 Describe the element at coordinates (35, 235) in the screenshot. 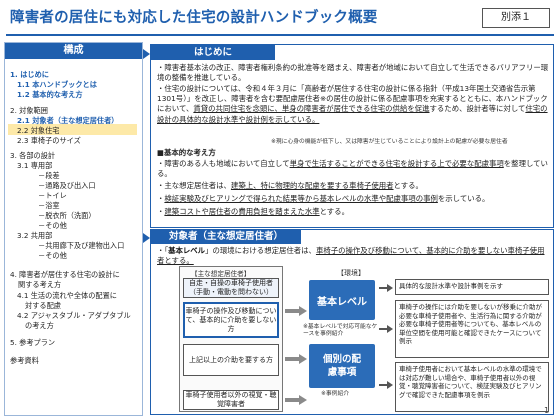

I see `toc-item: 3.2 共用部` at that location.